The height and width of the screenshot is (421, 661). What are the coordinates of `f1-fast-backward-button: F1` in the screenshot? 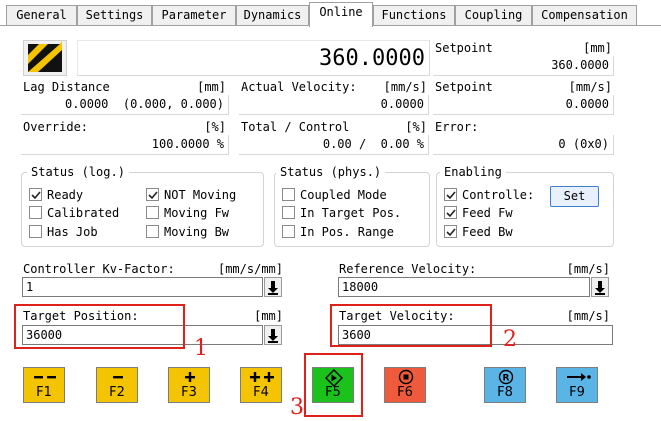 It's located at (44, 385).